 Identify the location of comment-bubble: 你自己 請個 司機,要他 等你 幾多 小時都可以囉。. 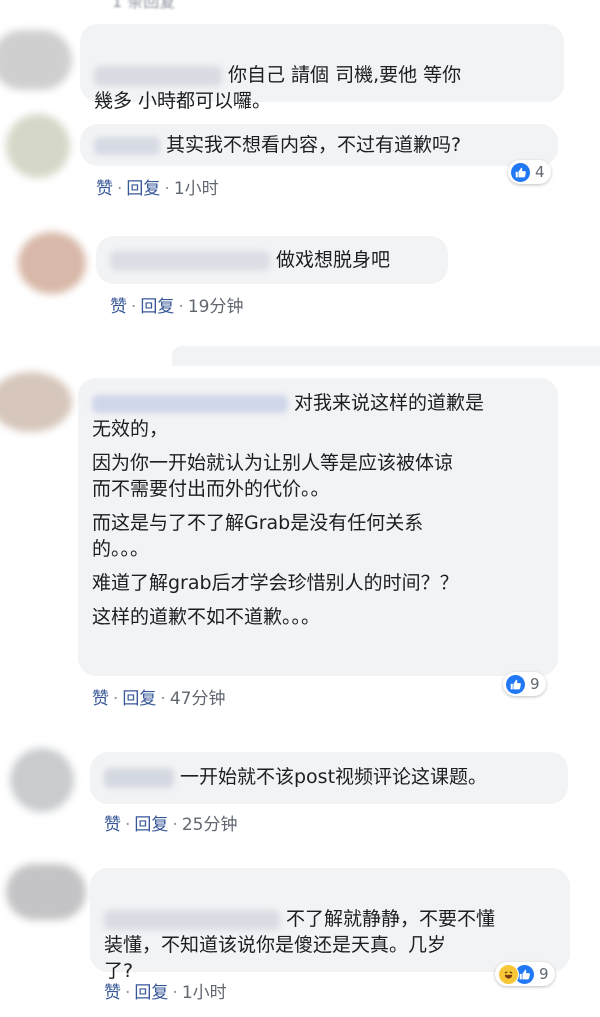
(322, 68).